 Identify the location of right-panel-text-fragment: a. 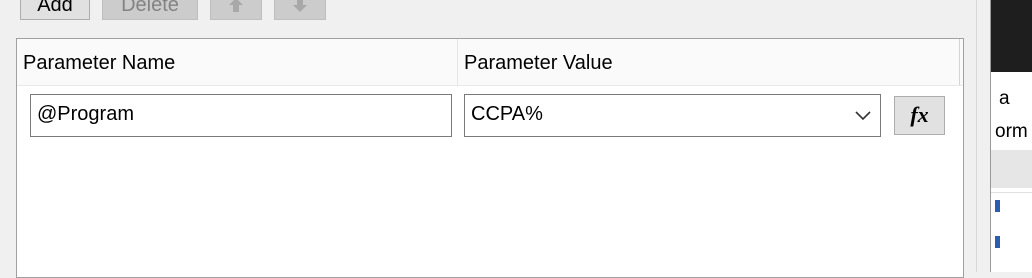
(1004, 98).